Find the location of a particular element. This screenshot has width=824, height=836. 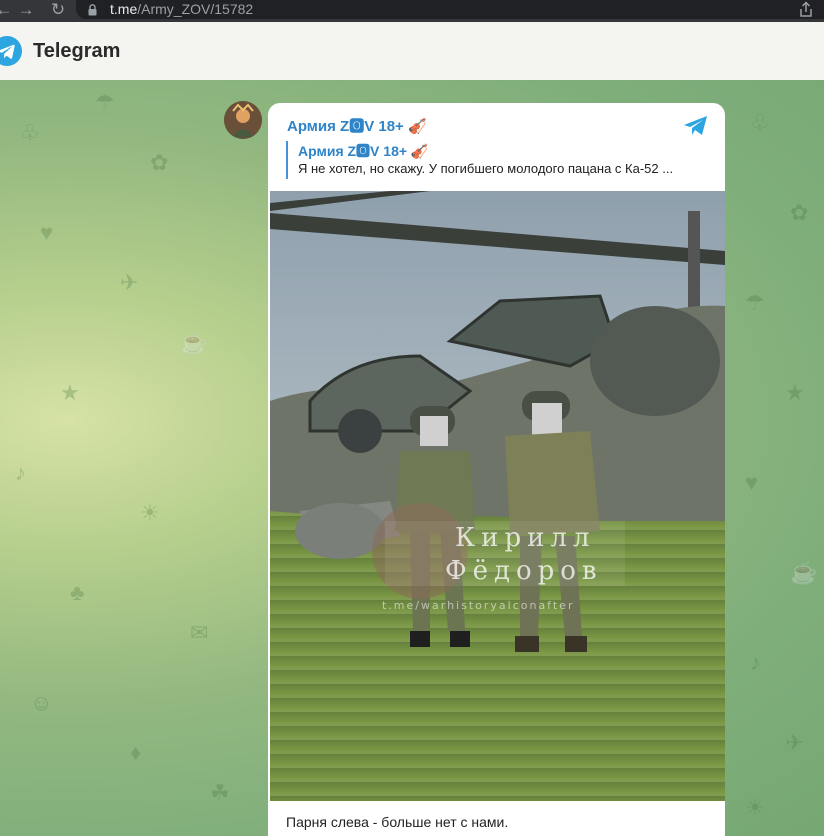

message-caption: Парня слева - больше нет с нами. is located at coordinates (397, 822).